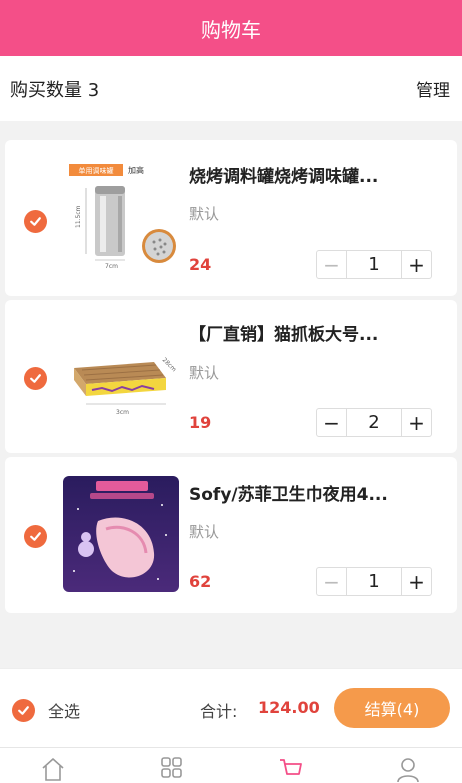  I want to click on thumb-depth-text: 28cm, so click(169, 364).